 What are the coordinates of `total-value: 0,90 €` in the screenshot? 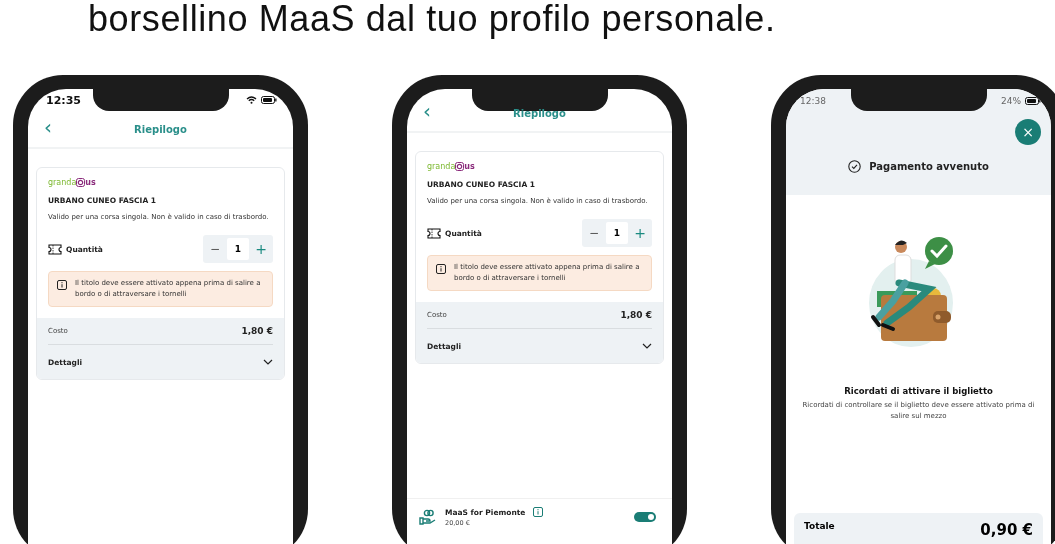 It's located at (1006, 530).